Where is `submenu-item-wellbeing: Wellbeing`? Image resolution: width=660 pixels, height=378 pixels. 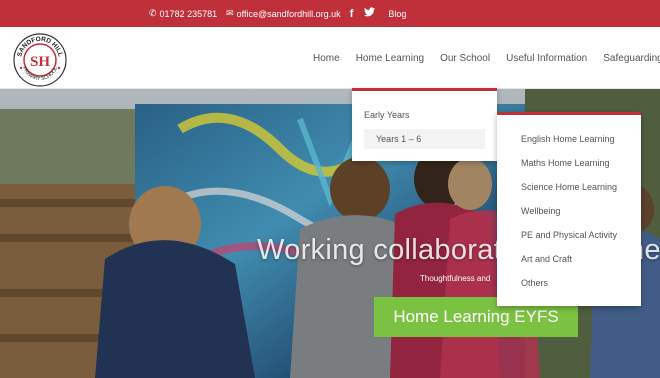 submenu-item-wellbeing: Wellbeing is located at coordinates (540, 211).